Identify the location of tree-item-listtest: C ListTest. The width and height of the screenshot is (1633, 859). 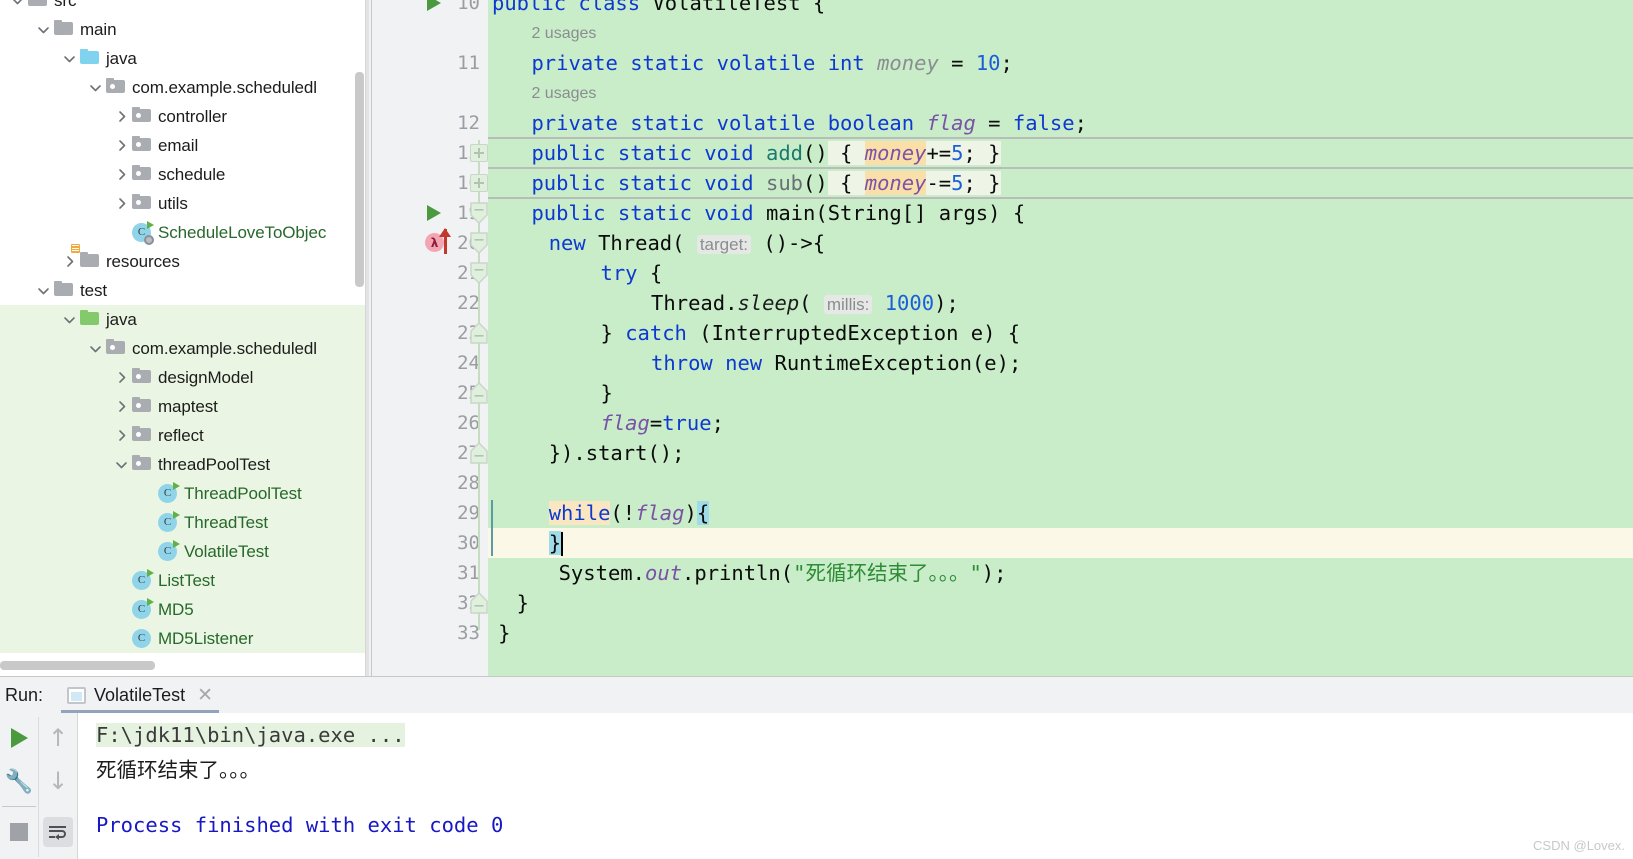
(183, 580).